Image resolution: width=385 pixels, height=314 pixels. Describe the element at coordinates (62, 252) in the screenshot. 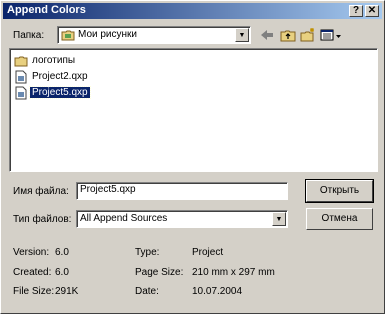

I see `version-value: 6.0` at that location.